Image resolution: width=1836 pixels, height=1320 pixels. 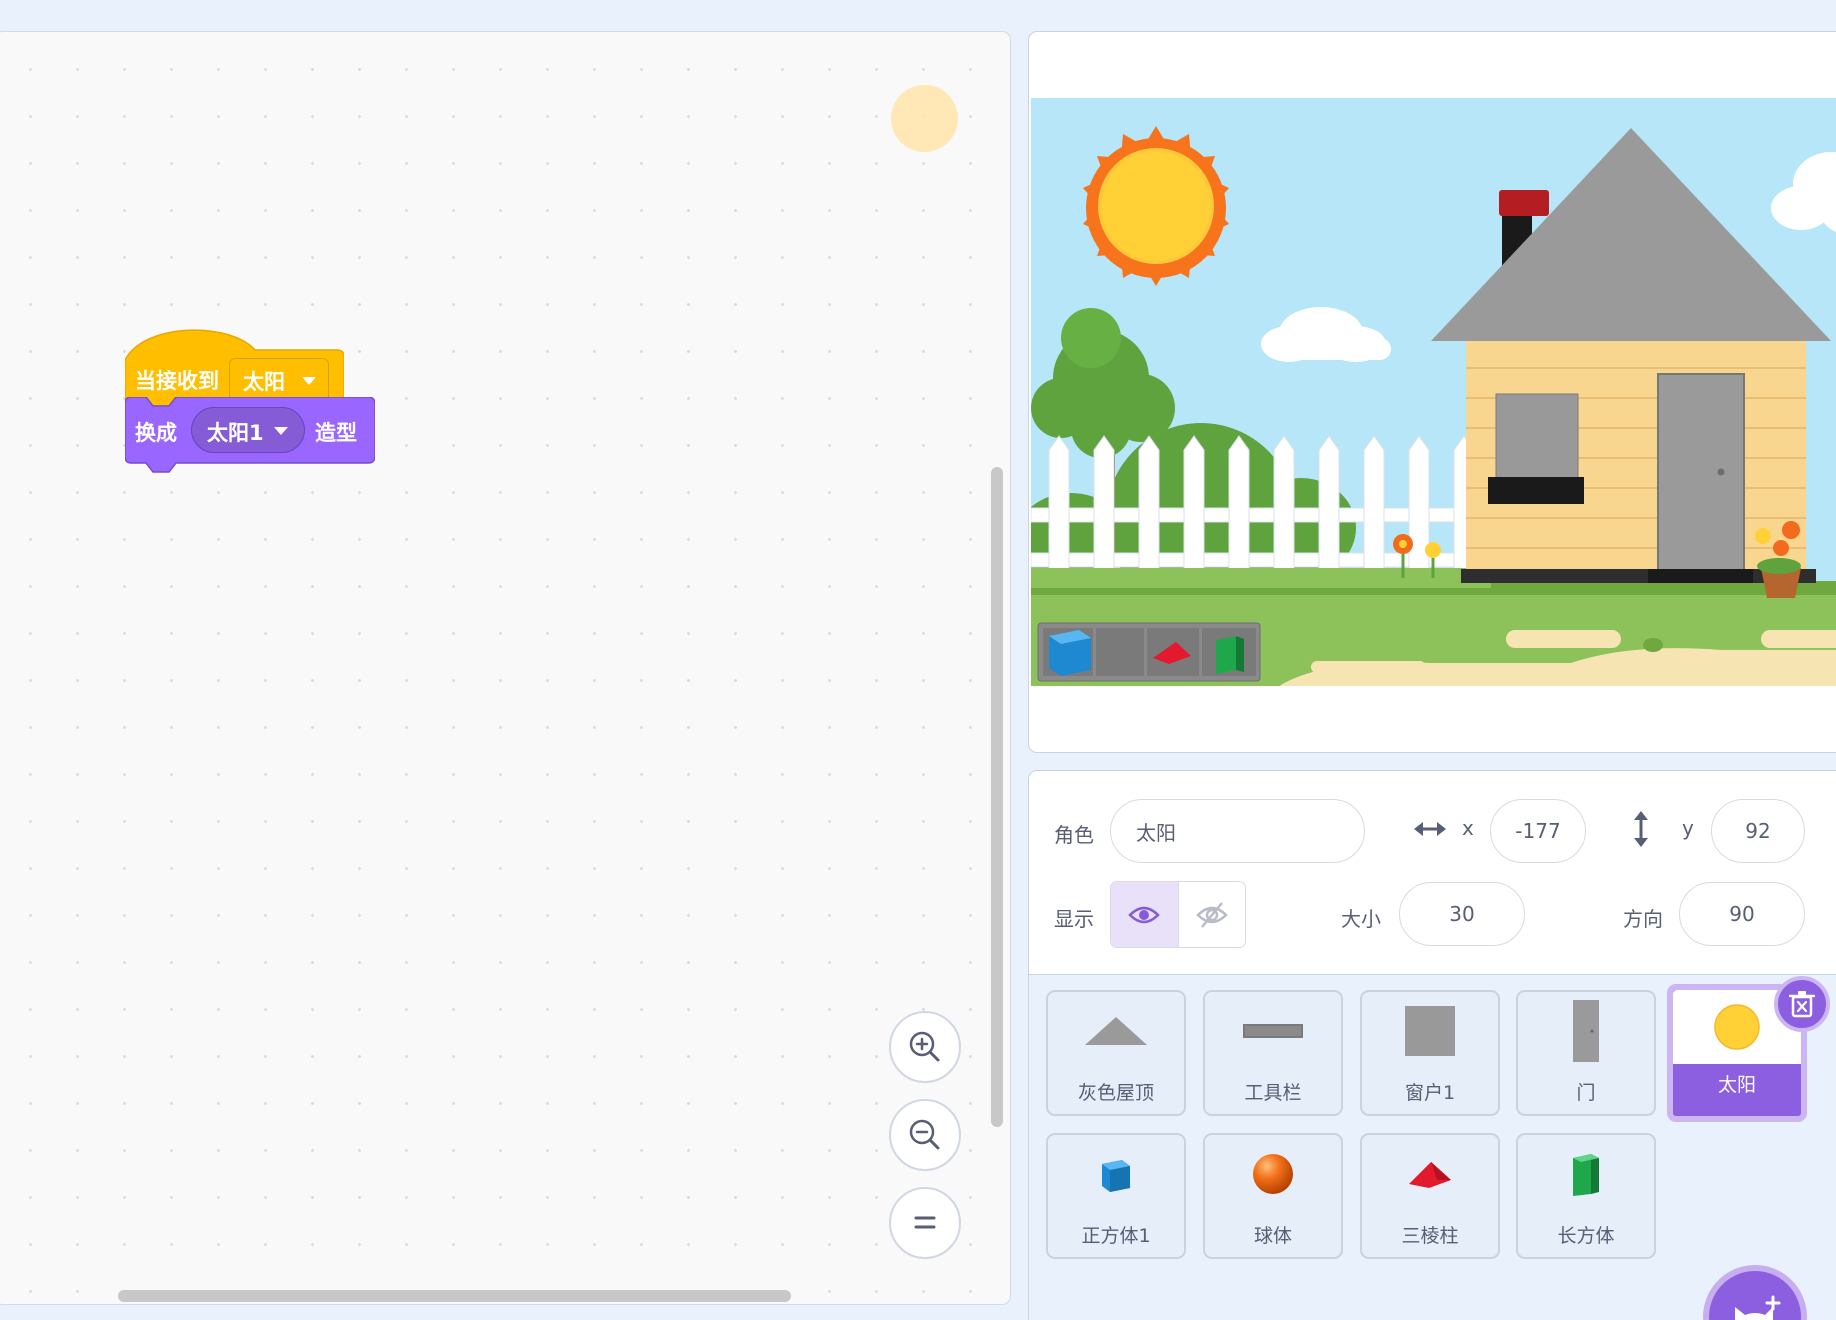 I want to click on hide-sprite-button, so click(x=1211, y=914).